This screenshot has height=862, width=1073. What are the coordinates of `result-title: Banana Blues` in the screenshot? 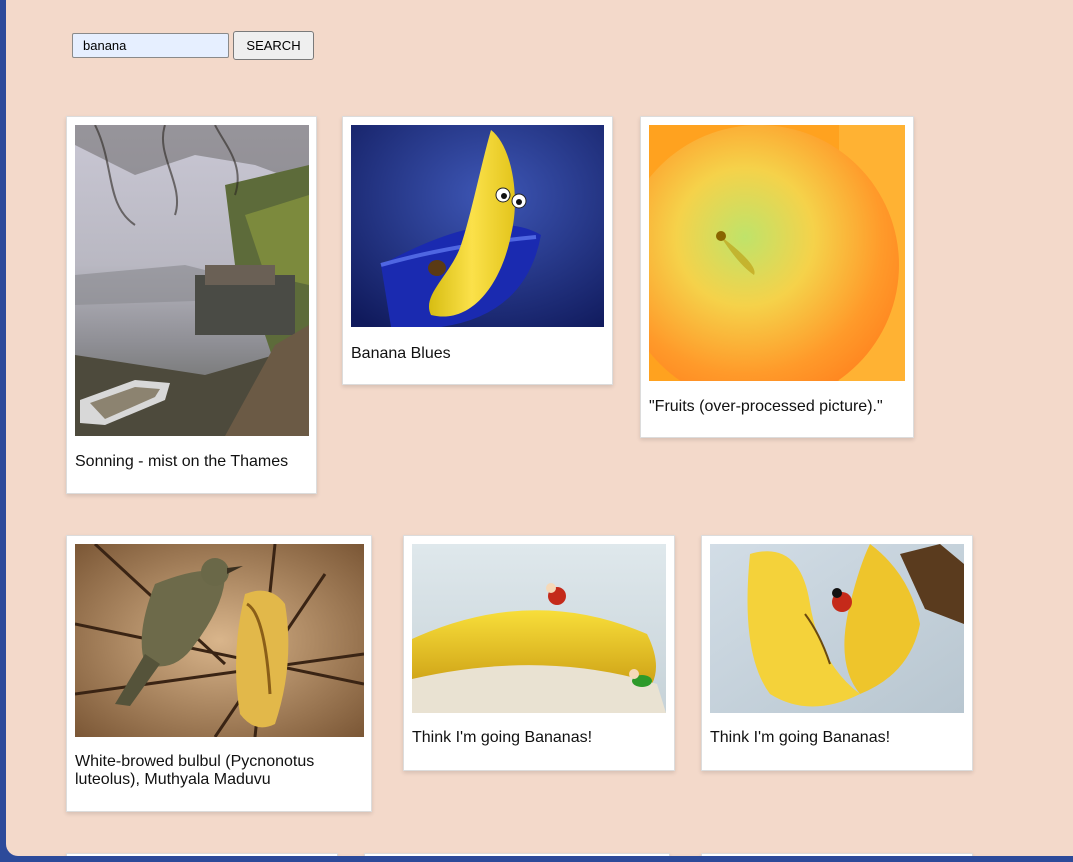 It's located at (401, 353).